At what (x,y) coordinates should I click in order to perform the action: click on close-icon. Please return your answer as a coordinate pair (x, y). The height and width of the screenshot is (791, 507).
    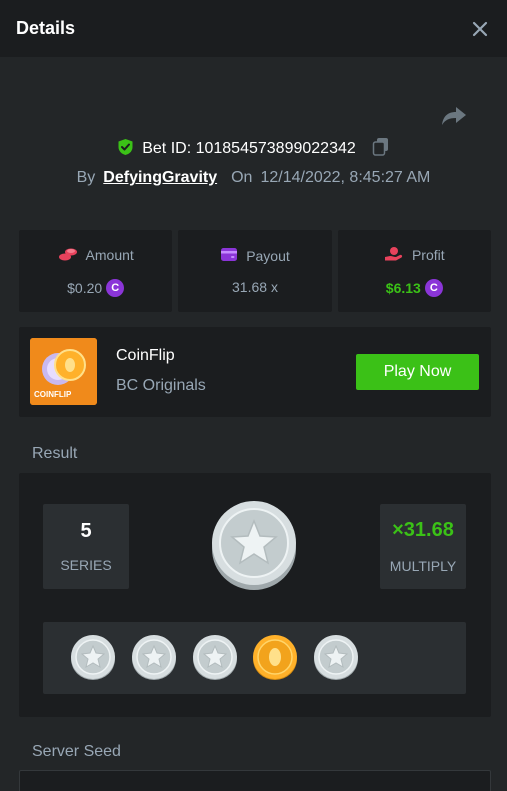
    Looking at the image, I should click on (480, 29).